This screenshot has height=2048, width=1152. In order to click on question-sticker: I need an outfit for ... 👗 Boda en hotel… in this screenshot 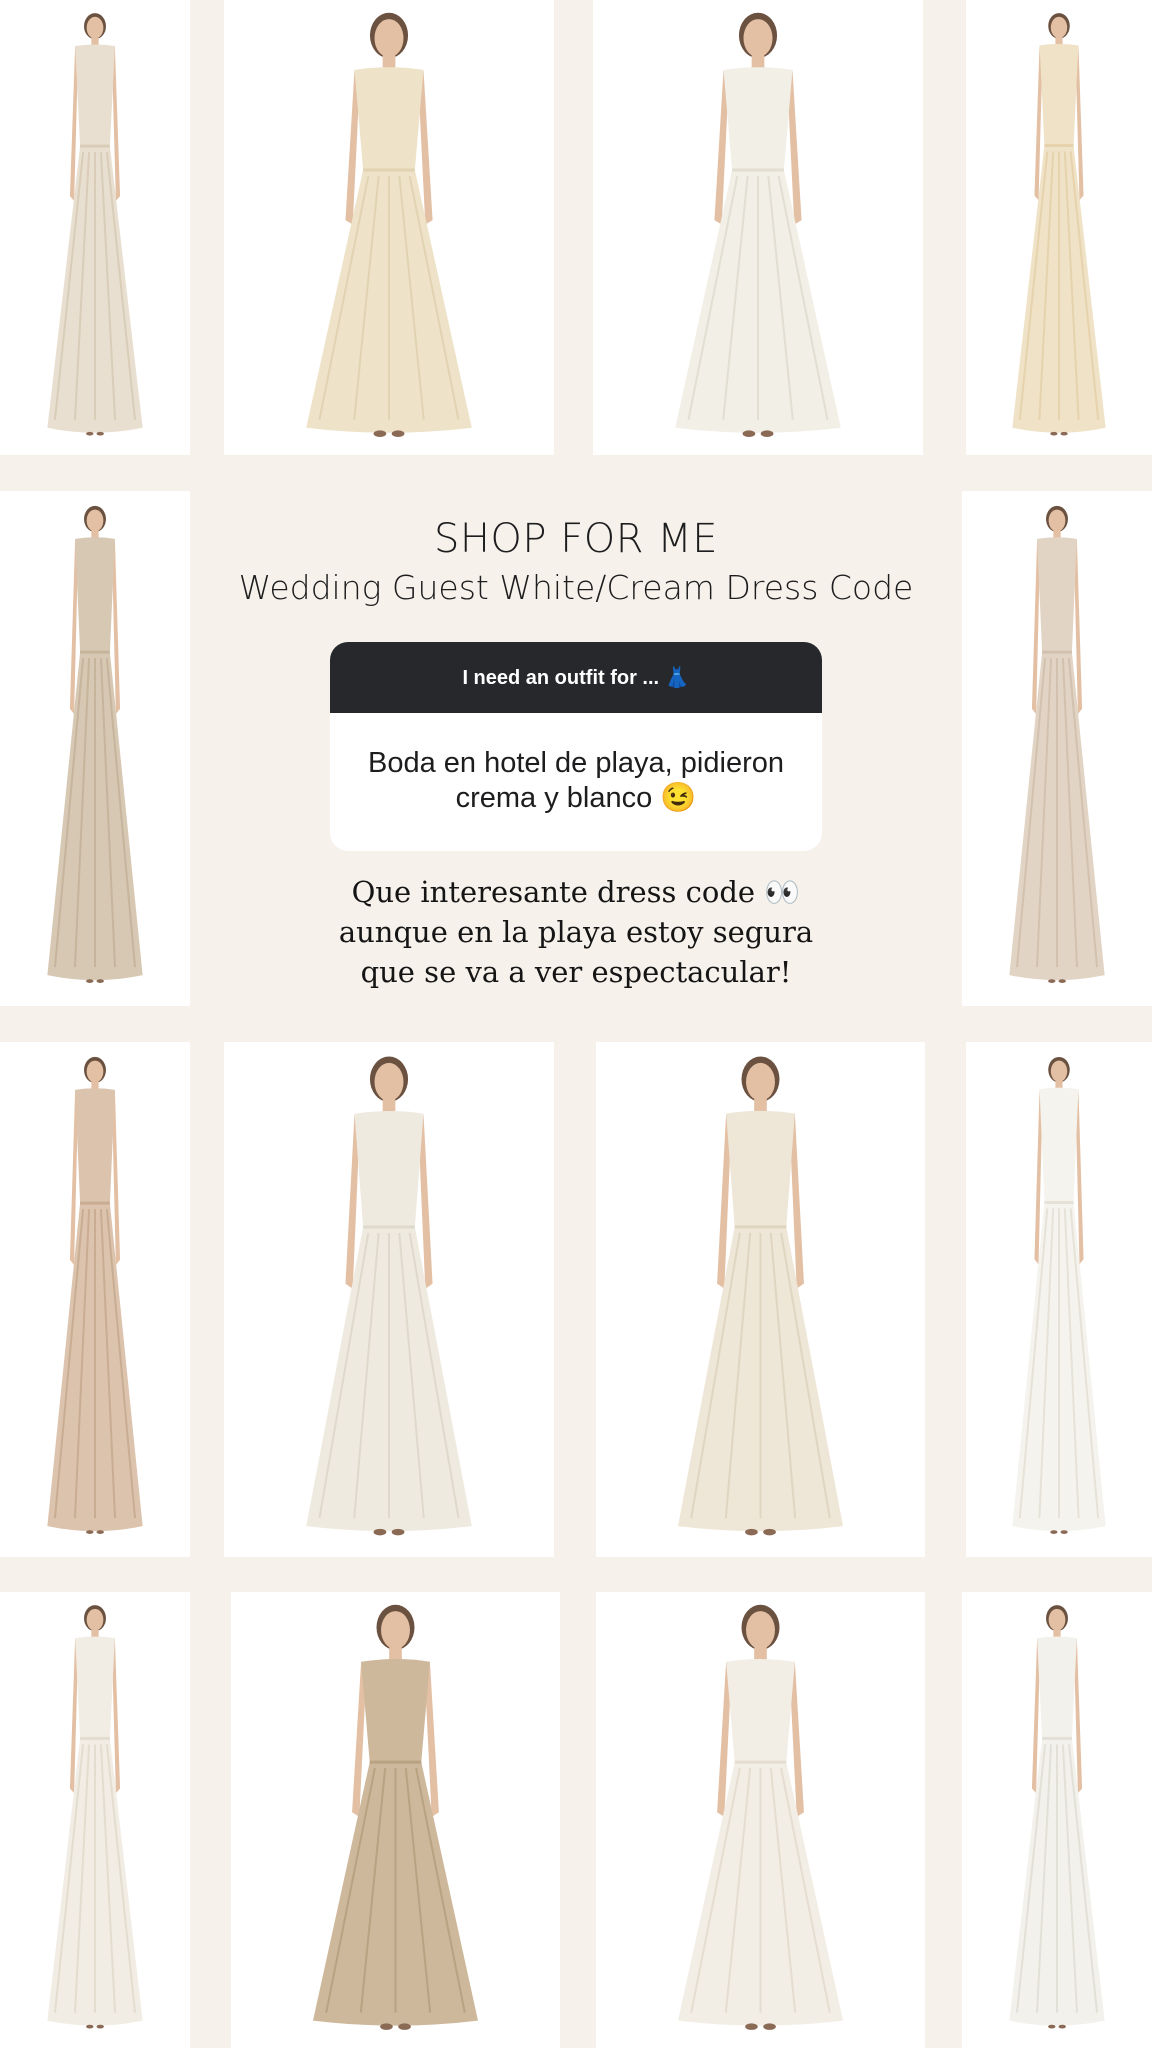, I will do `click(576, 746)`.